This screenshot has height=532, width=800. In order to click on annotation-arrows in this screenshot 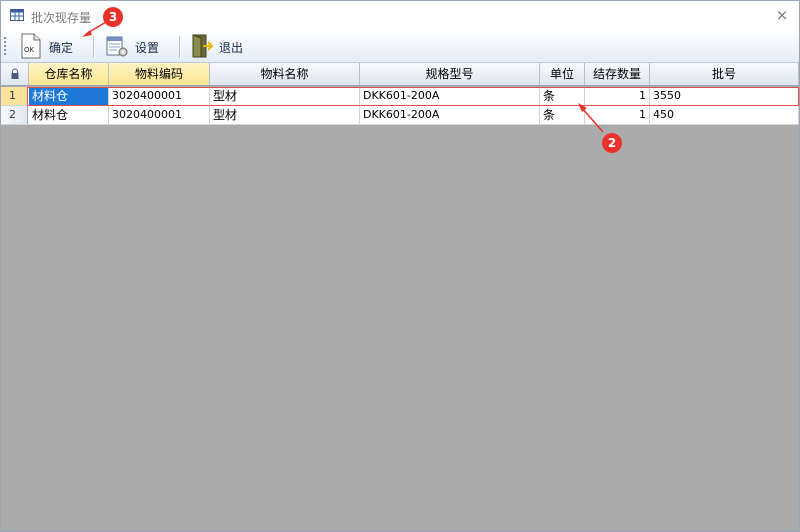, I will do `click(343, 77)`.